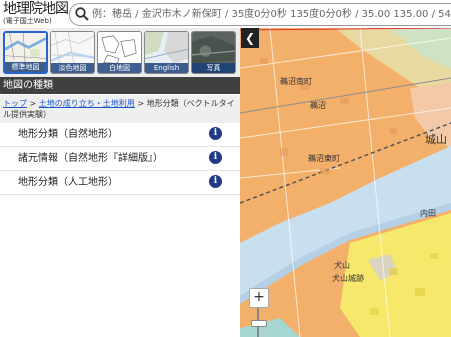  I want to click on zoom-control: +, so click(259, 312).